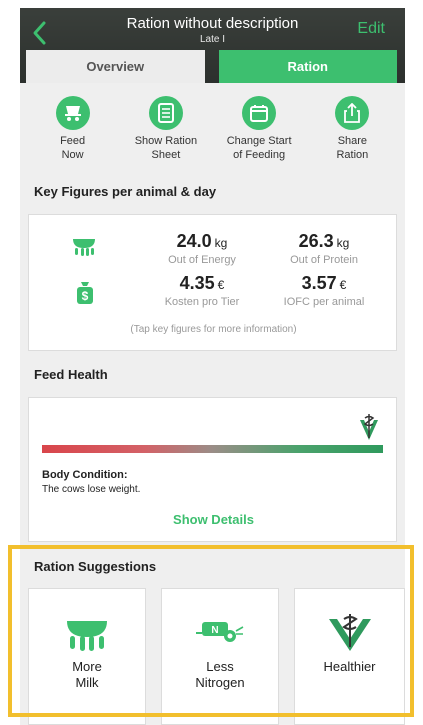 The height and width of the screenshot is (725, 423). What do you see at coordinates (91, 489) in the screenshot?
I see `body-condition-text: The cows lose weight.` at bounding box center [91, 489].